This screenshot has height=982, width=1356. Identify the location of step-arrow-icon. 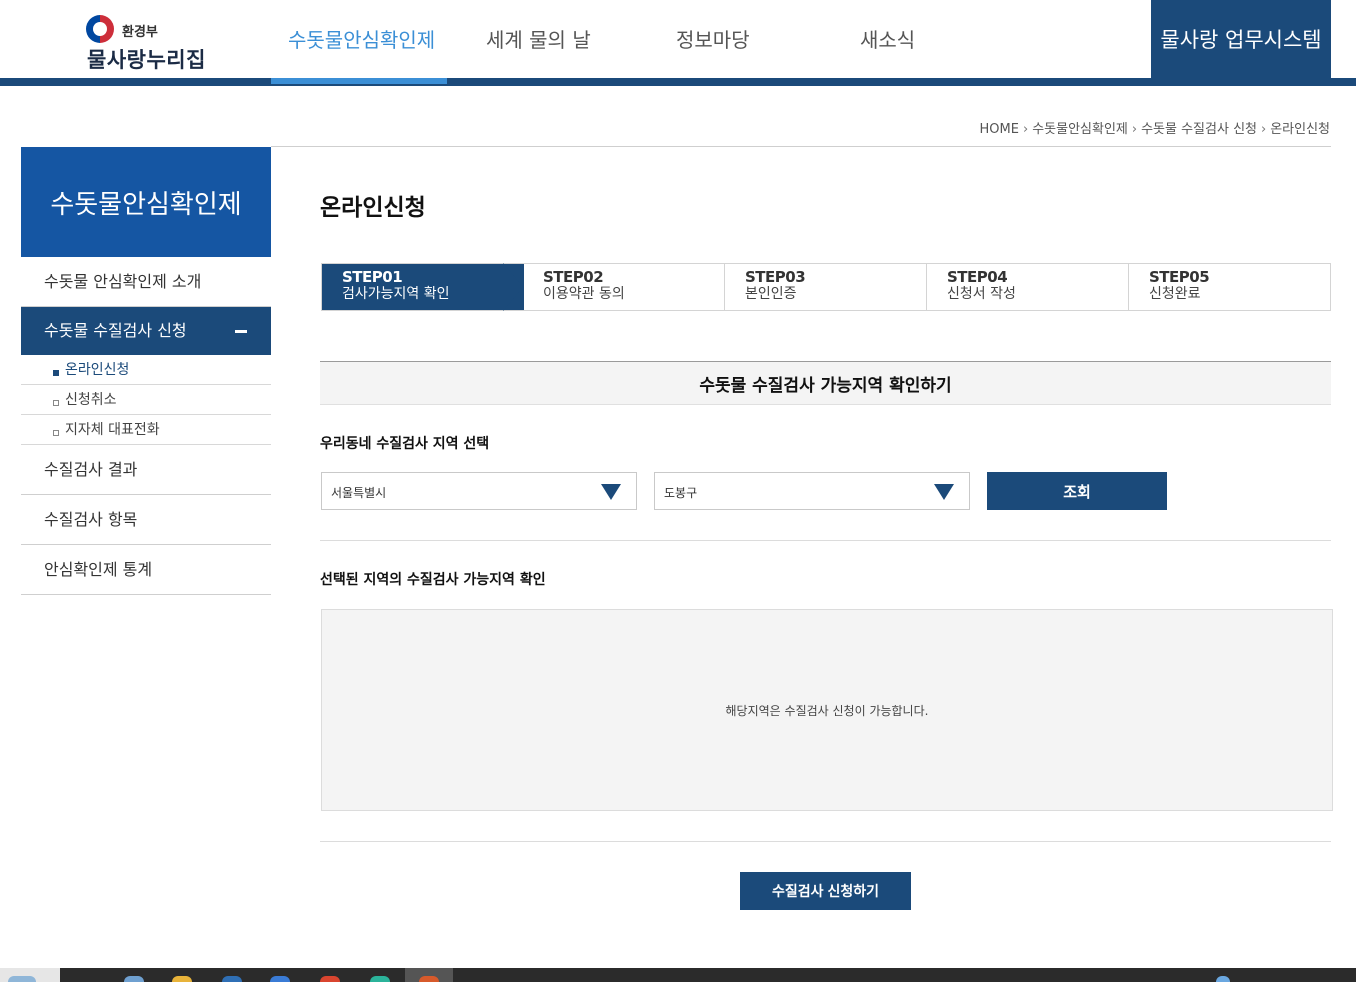
(513, 287).